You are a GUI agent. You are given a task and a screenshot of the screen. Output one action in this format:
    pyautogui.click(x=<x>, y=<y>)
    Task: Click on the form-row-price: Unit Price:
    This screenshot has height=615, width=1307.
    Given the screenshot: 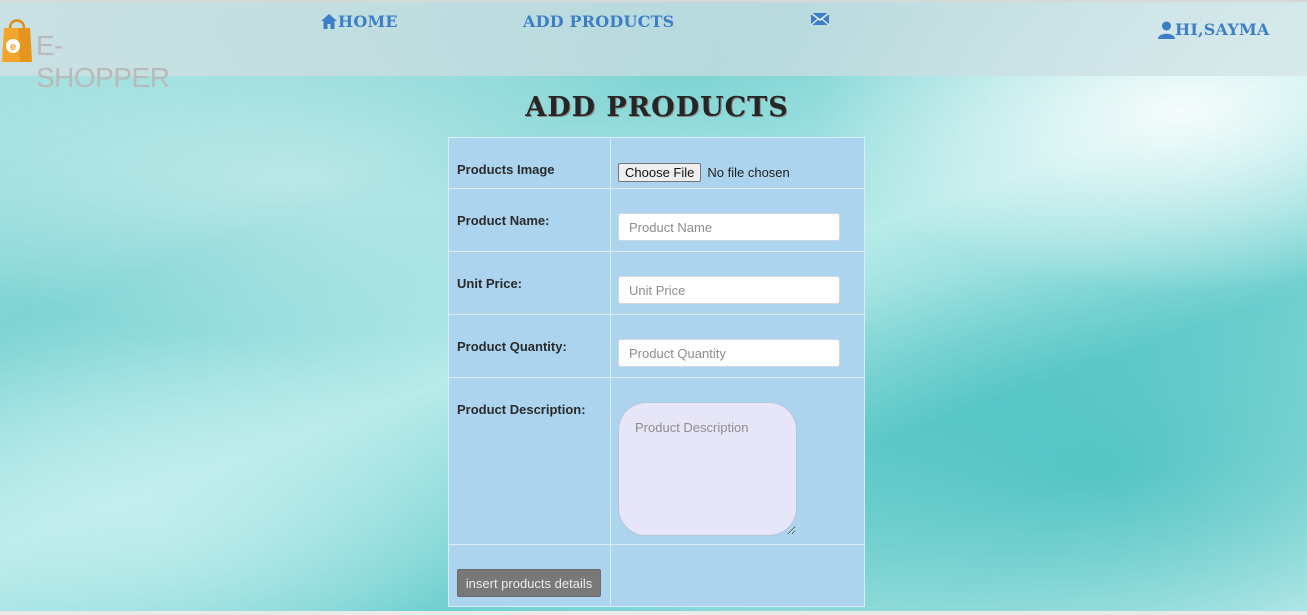 What is the action you would take?
    pyautogui.click(x=656, y=283)
    